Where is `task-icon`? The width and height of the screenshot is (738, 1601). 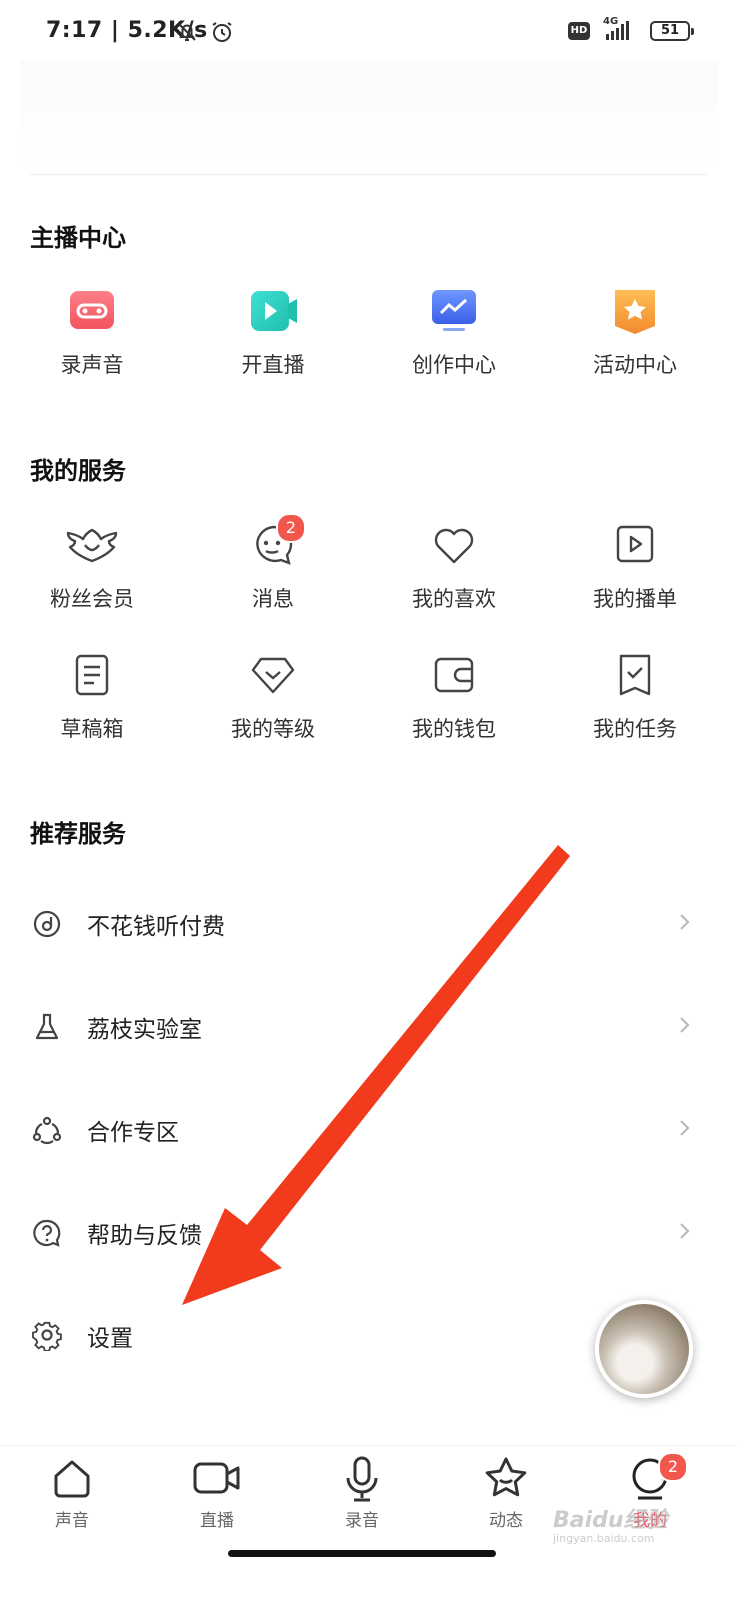
task-icon is located at coordinates (635, 675).